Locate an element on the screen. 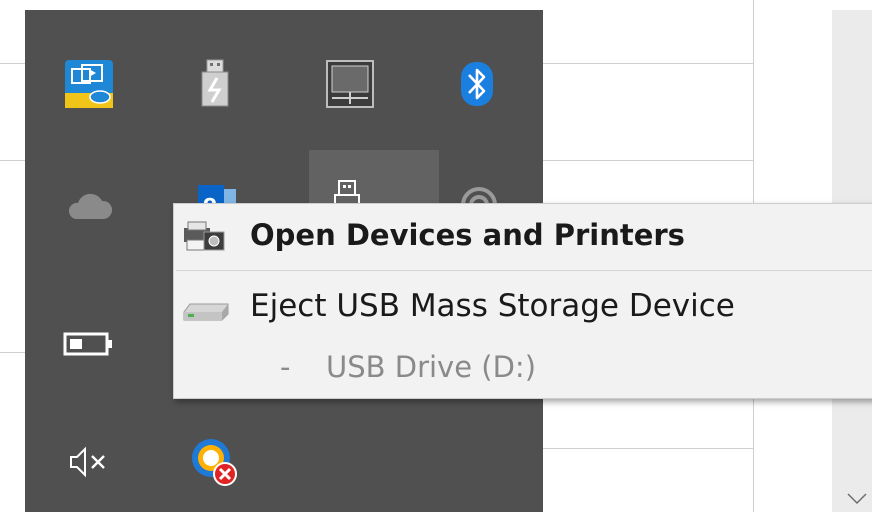 This screenshot has width=872, height=512. devices-printers-icon is located at coordinates (204, 236).